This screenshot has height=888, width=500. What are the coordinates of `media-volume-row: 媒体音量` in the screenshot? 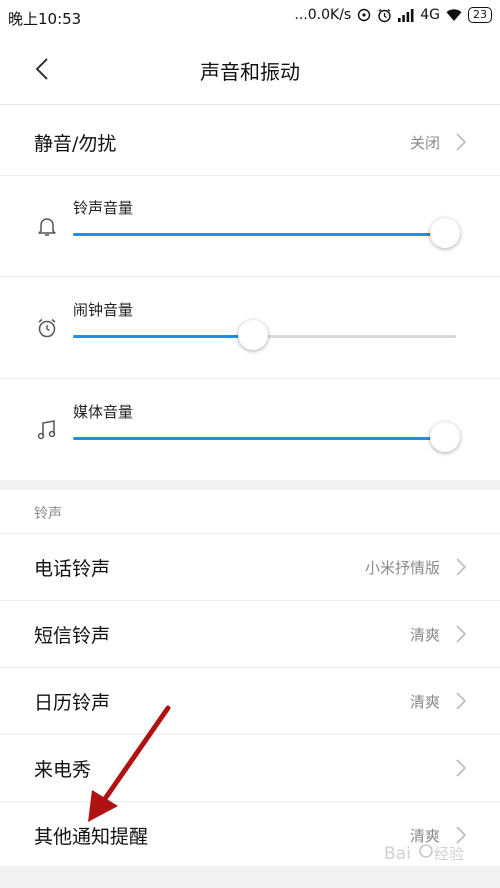 It's located at (250, 430).